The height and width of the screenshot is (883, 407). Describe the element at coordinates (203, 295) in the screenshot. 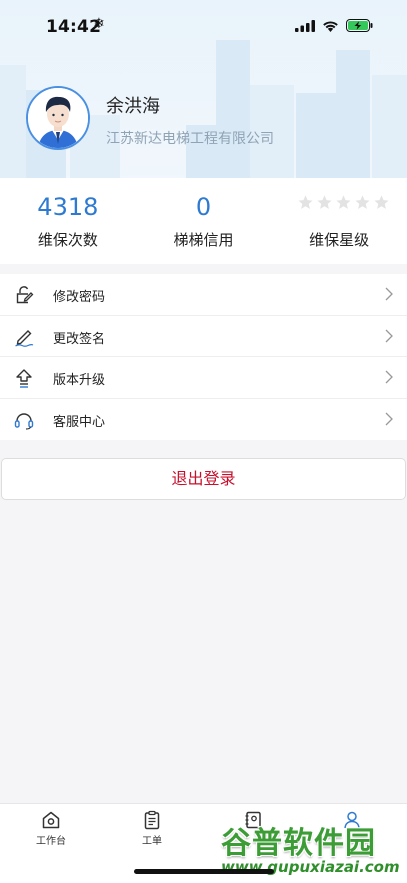

I see `menu-item-change-password: 修改密码` at that location.